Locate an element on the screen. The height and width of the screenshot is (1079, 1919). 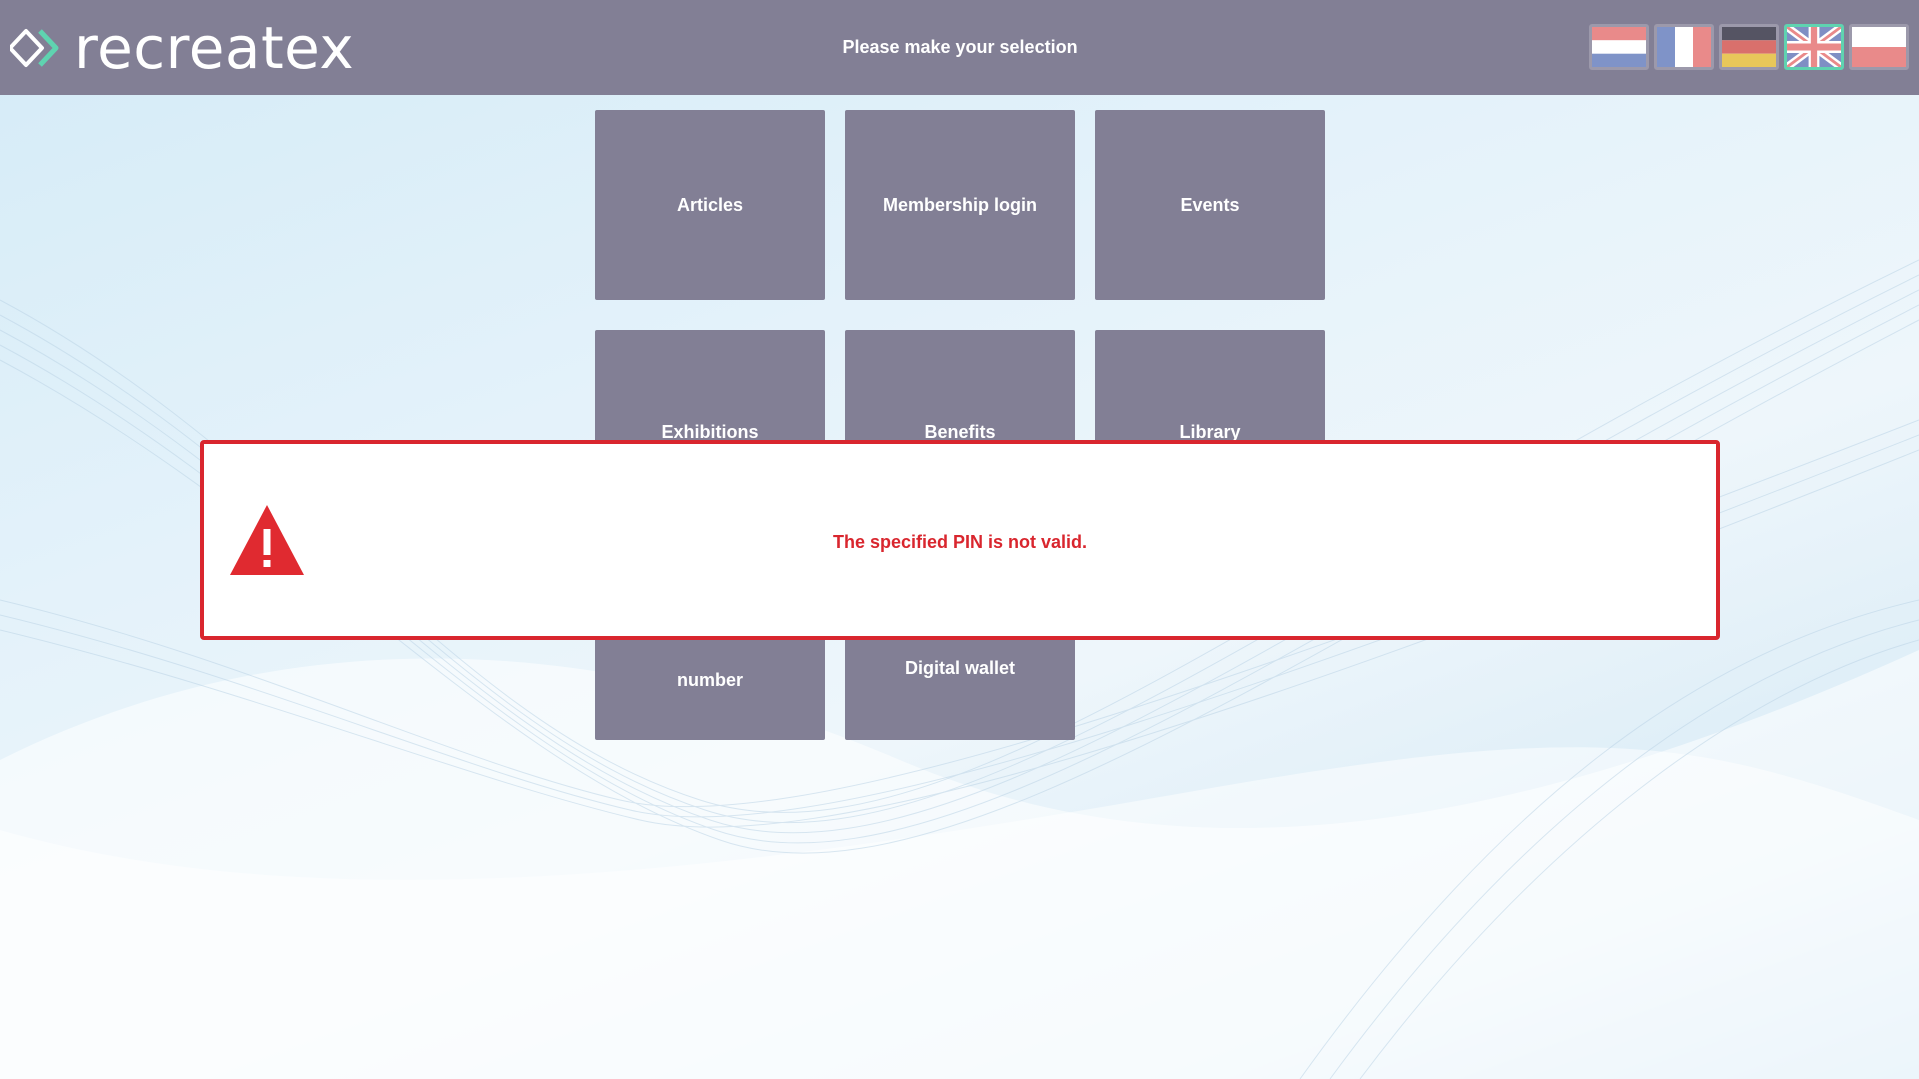
language-nl-button is located at coordinates (1619, 47).